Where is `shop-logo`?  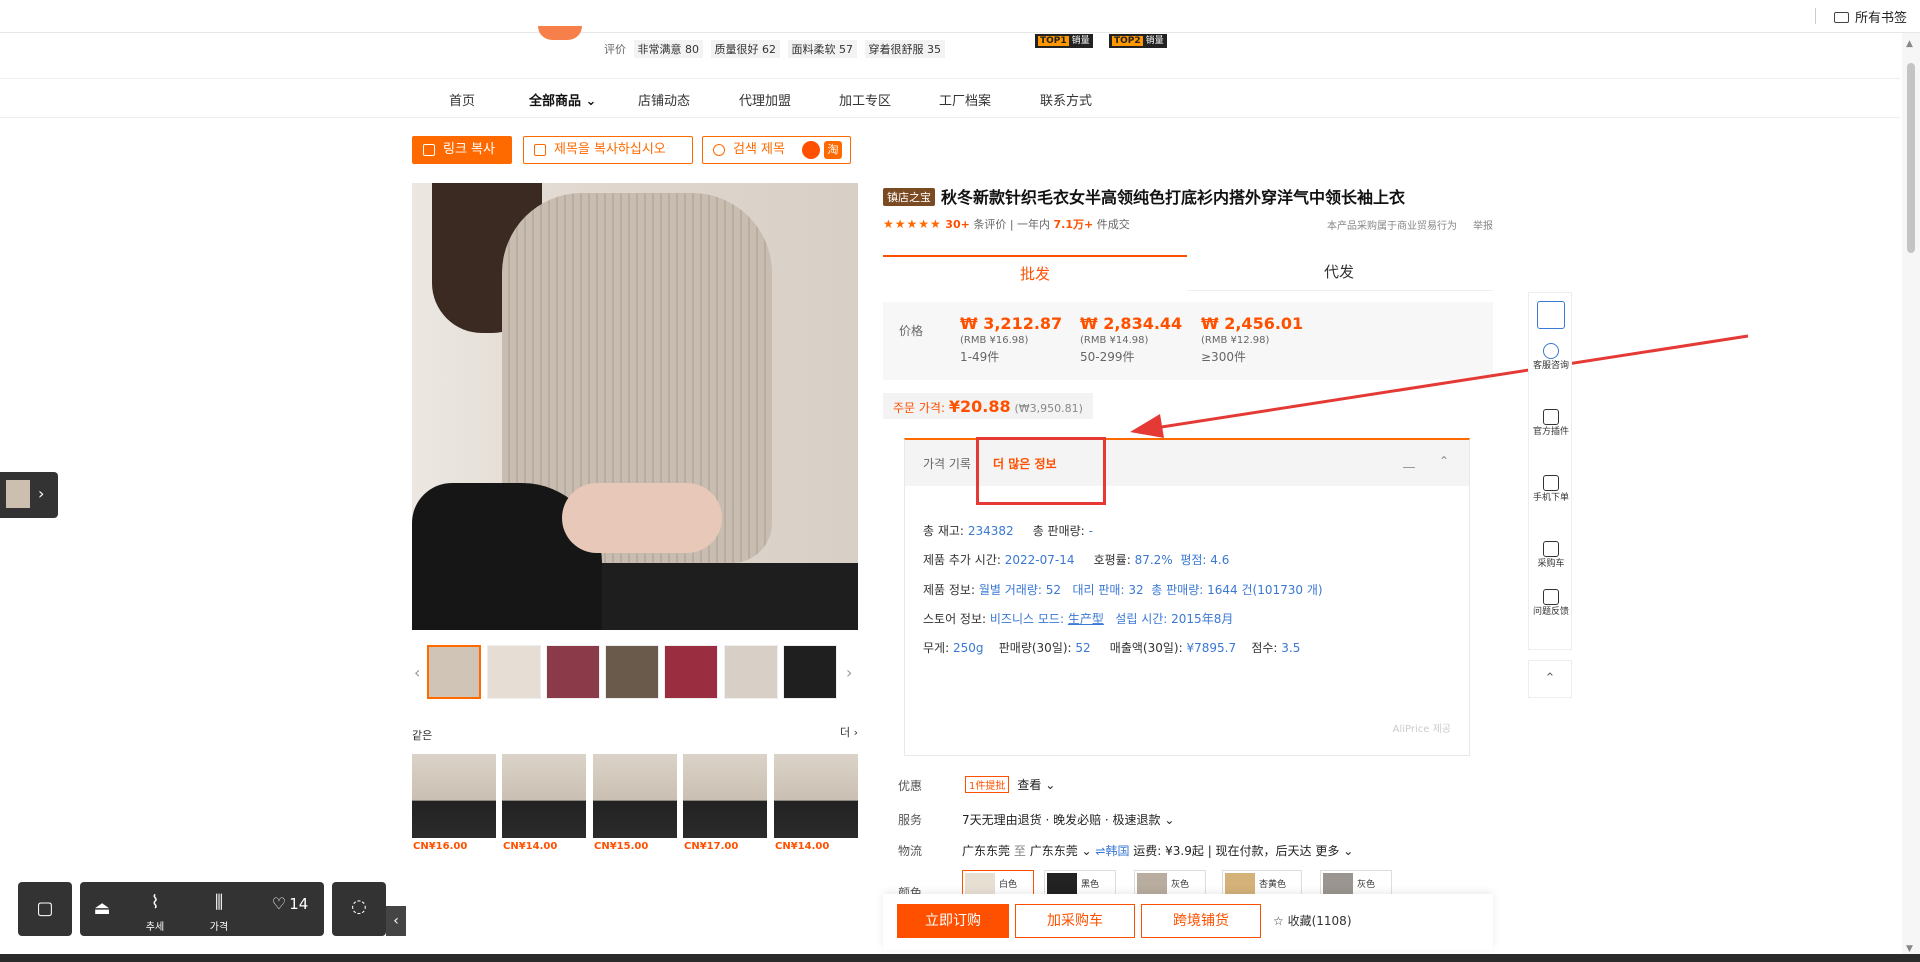
shop-logo is located at coordinates (560, 33).